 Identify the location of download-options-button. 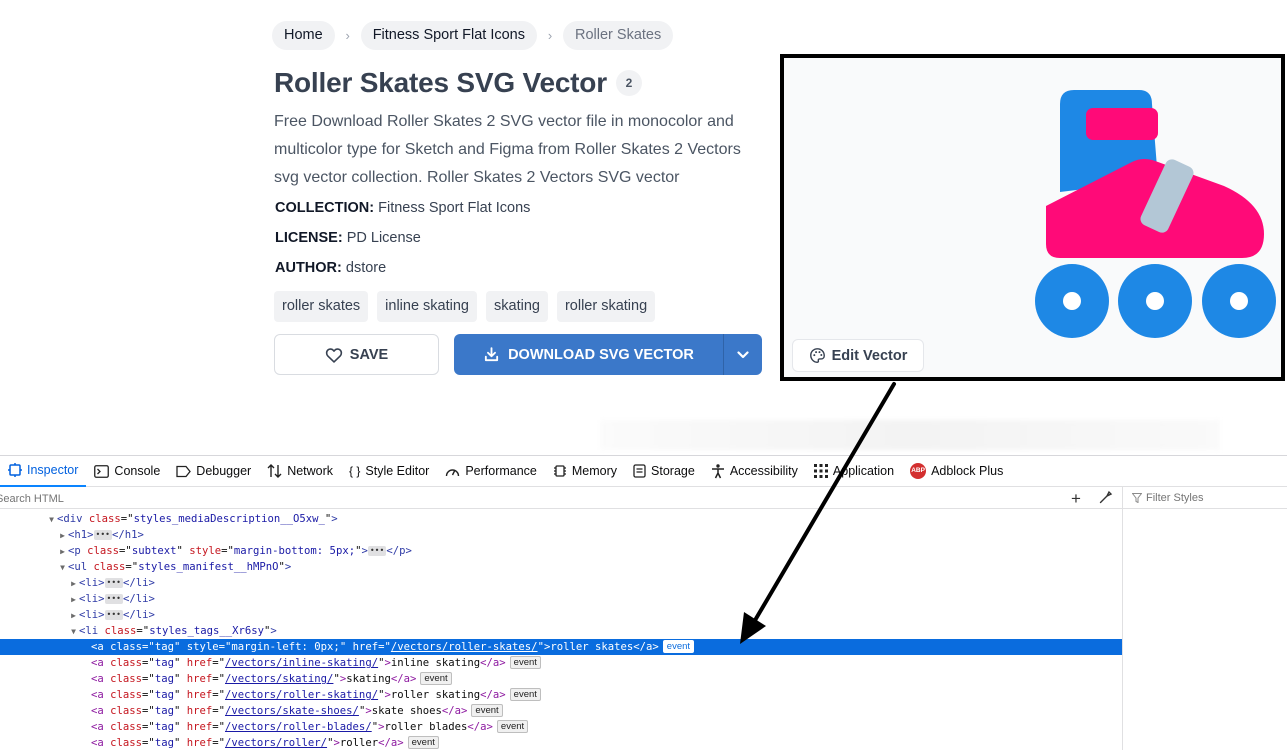
(742, 354).